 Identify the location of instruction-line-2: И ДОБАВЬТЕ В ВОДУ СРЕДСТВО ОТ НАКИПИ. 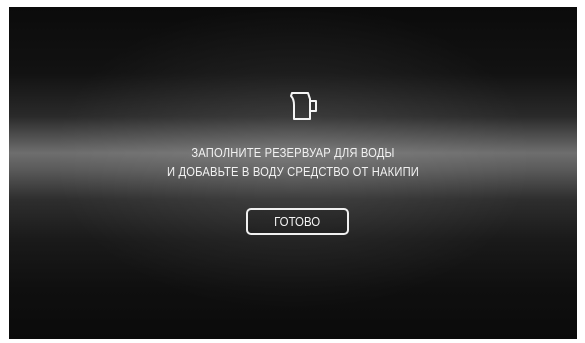
(292, 171).